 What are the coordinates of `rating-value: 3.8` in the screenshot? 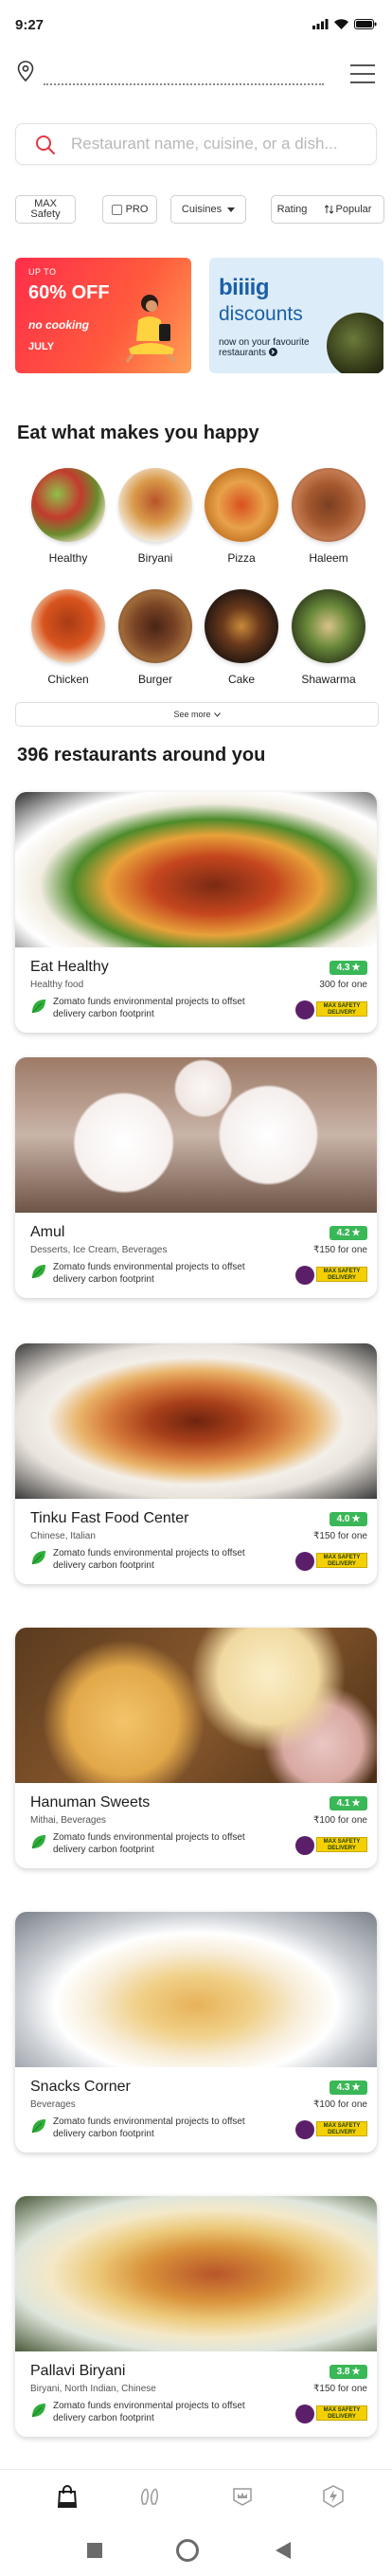 It's located at (343, 2372).